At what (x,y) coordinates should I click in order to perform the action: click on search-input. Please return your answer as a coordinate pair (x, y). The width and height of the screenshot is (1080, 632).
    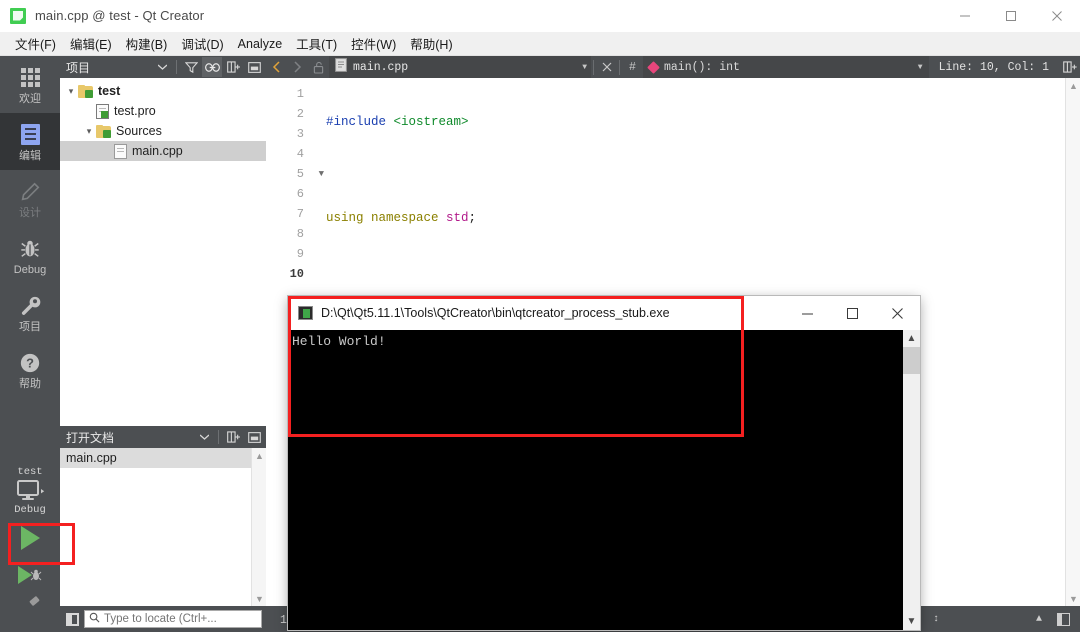
    Looking at the image, I should click on (180, 619).